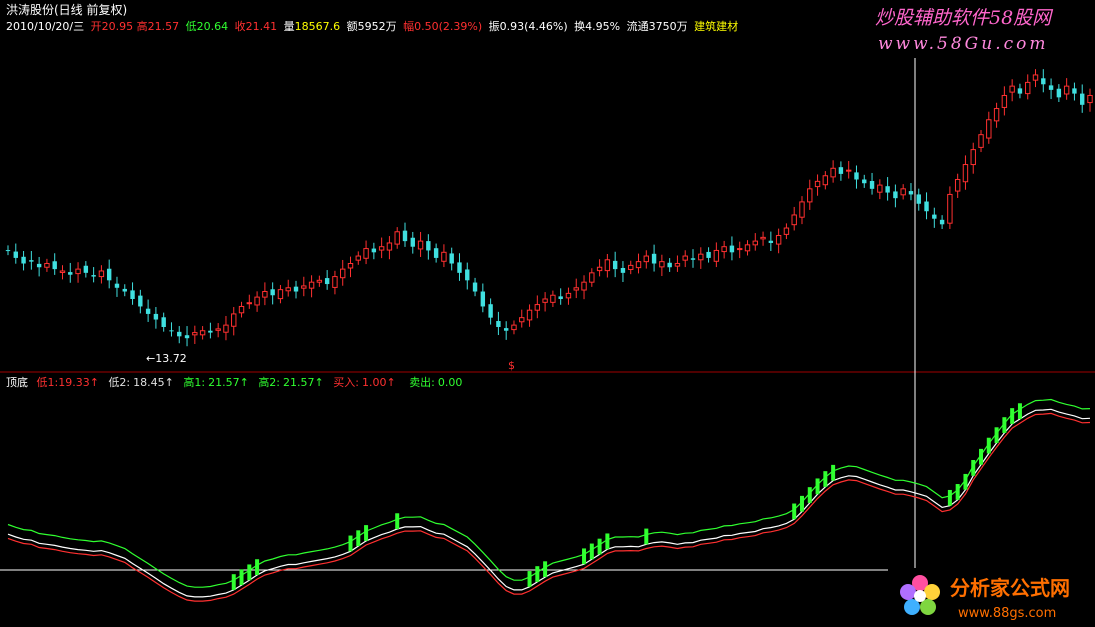 Image resolution: width=1095 pixels, height=627 pixels. Describe the element at coordinates (213, 26) in the screenshot. I see `low-value: 20.64` at that location.